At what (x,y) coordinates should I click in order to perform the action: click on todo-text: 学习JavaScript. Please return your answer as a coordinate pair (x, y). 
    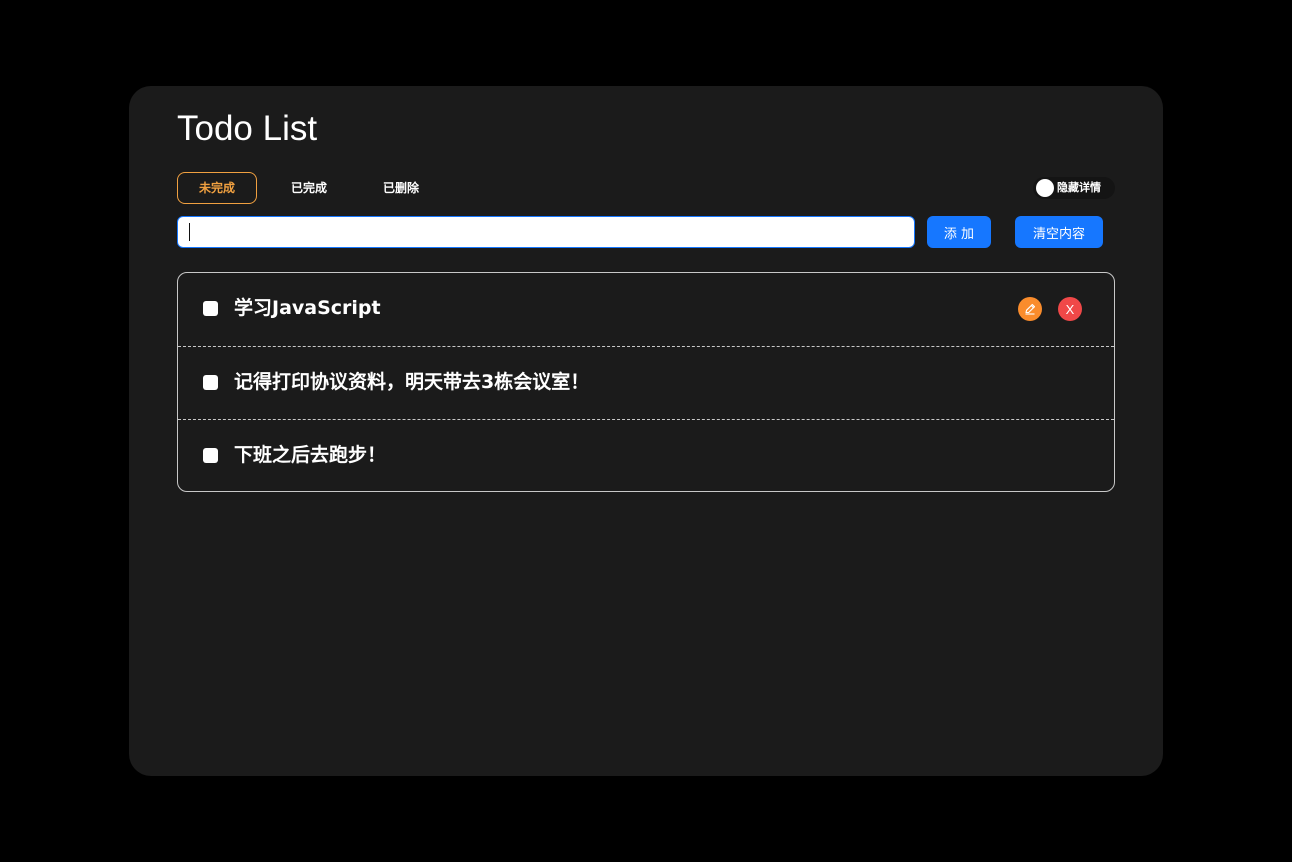
    Looking at the image, I should click on (307, 308).